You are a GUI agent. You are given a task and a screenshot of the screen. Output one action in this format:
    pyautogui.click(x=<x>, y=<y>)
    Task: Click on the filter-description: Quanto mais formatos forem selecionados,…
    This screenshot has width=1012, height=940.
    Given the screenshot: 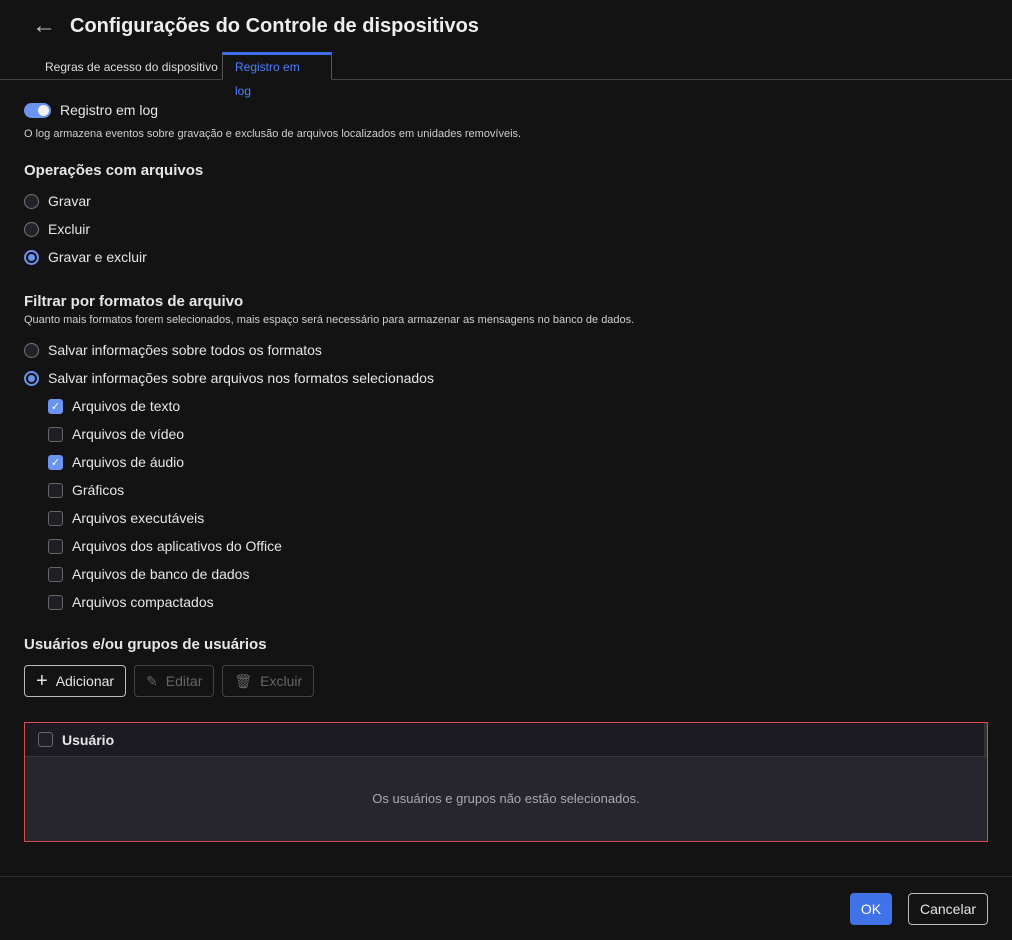 What is the action you would take?
    pyautogui.click(x=329, y=320)
    